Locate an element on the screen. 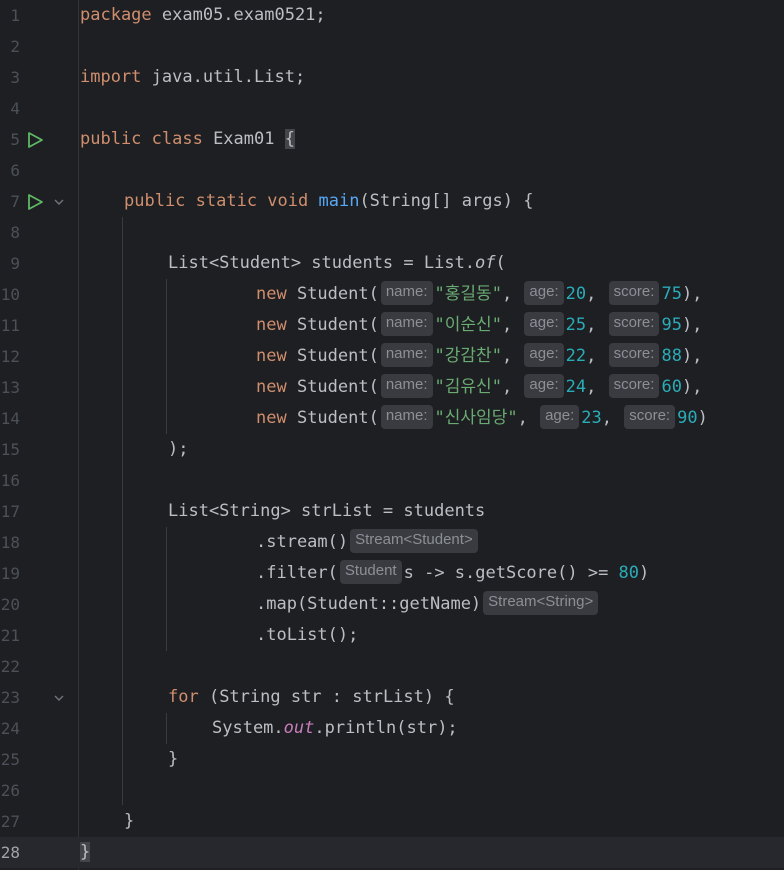 Image resolution: width=784 pixels, height=870 pixels. number-literal: 90 is located at coordinates (687, 418).